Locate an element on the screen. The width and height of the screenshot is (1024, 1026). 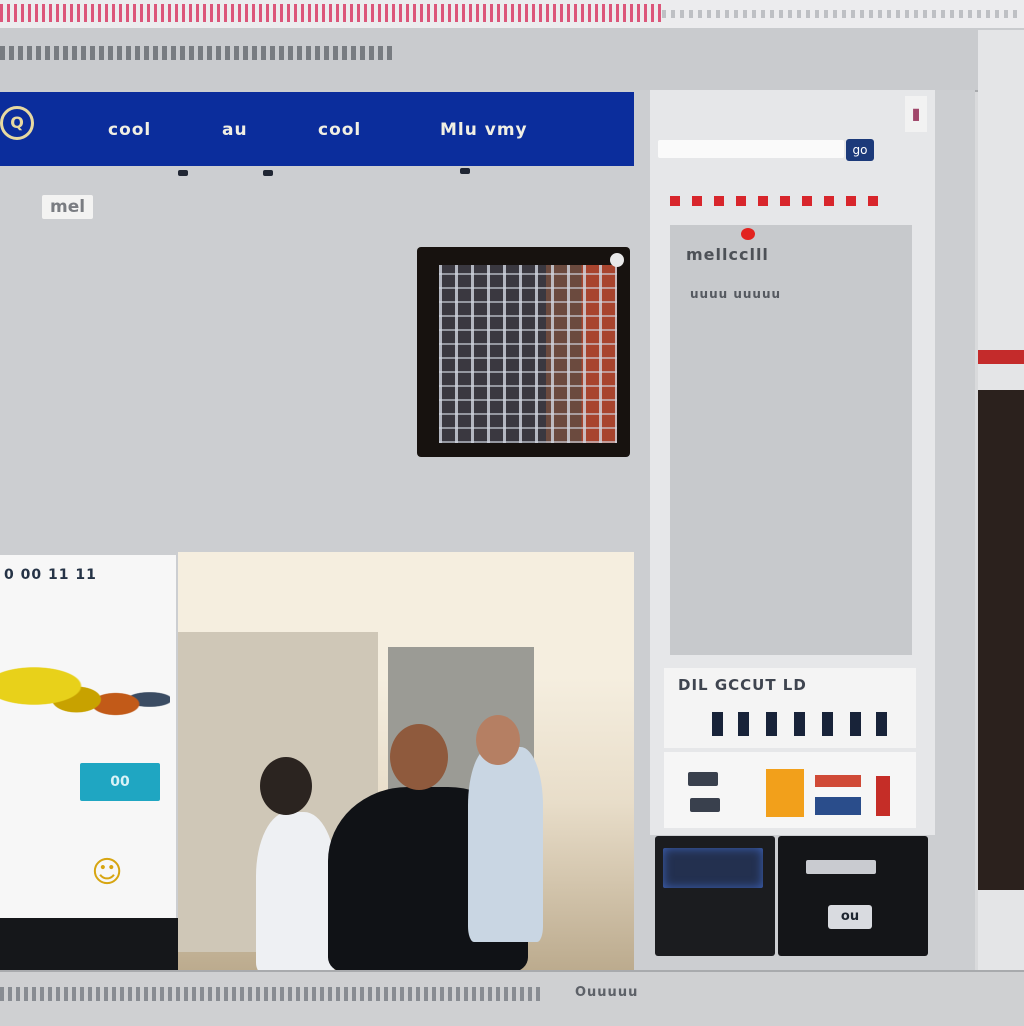
footer-status: Ouuuuu is located at coordinates (607, 992).